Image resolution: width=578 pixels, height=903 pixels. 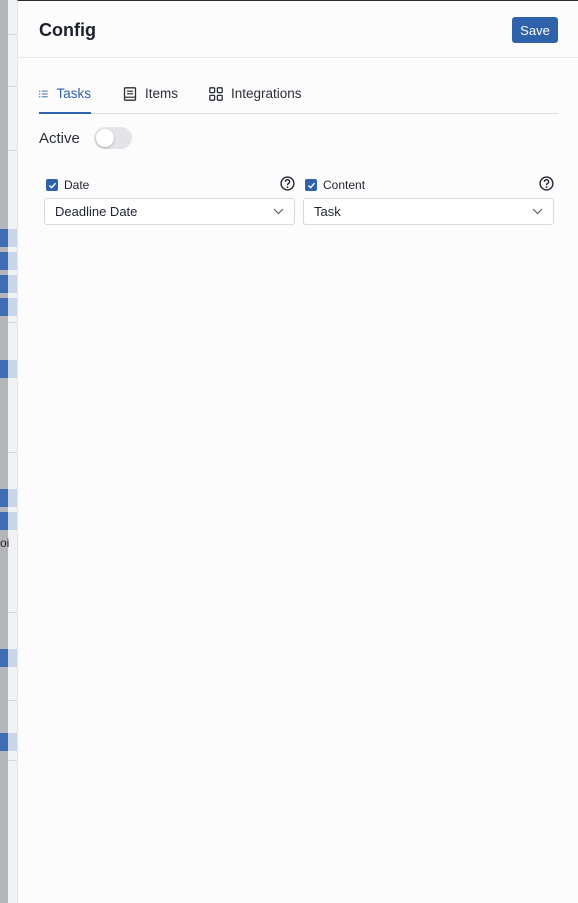 What do you see at coordinates (169, 211) in the screenshot?
I see `date-select: Deadline Date` at bounding box center [169, 211].